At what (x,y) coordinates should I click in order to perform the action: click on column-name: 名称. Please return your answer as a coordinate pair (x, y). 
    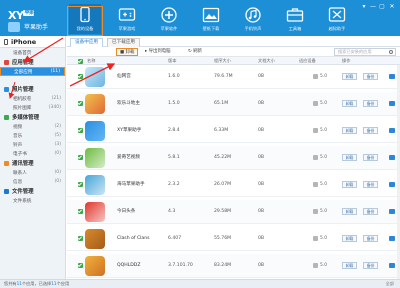
    Looking at the image, I should click on (91, 61).